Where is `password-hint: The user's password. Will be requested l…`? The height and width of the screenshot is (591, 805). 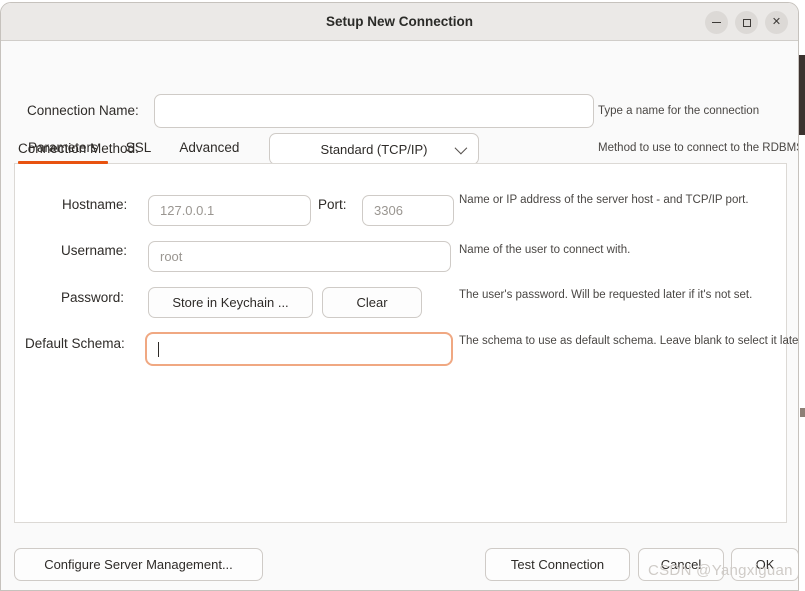 password-hint: The user's password. Will be requested l… is located at coordinates (606, 295).